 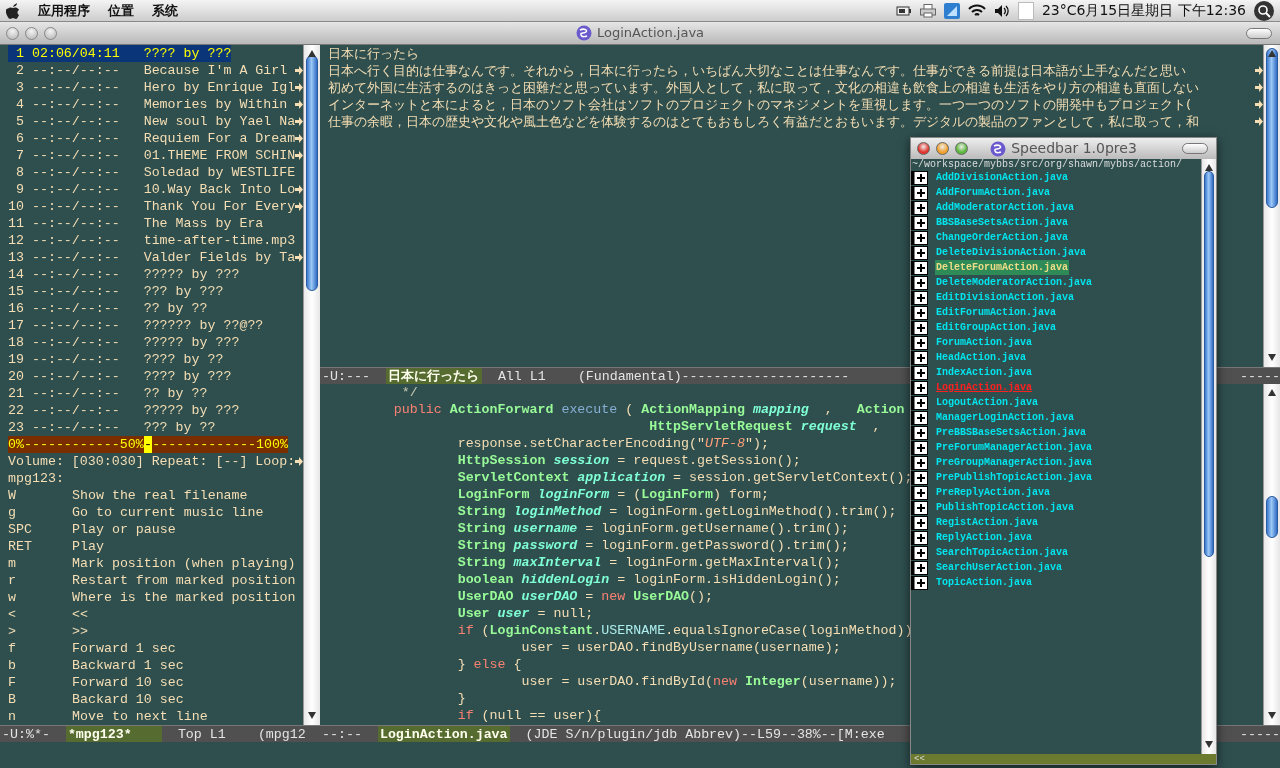 I want to click on playlist-row: 15 --:--/--:-- ??? by ???, so click(x=116, y=291).